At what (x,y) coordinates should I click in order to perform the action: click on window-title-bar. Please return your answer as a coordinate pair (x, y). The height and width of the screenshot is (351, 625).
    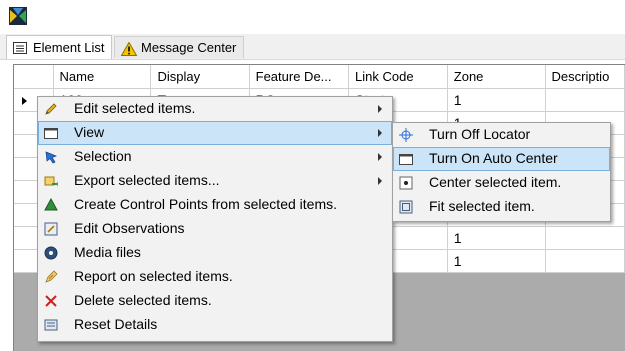
    Looking at the image, I should click on (312, 17).